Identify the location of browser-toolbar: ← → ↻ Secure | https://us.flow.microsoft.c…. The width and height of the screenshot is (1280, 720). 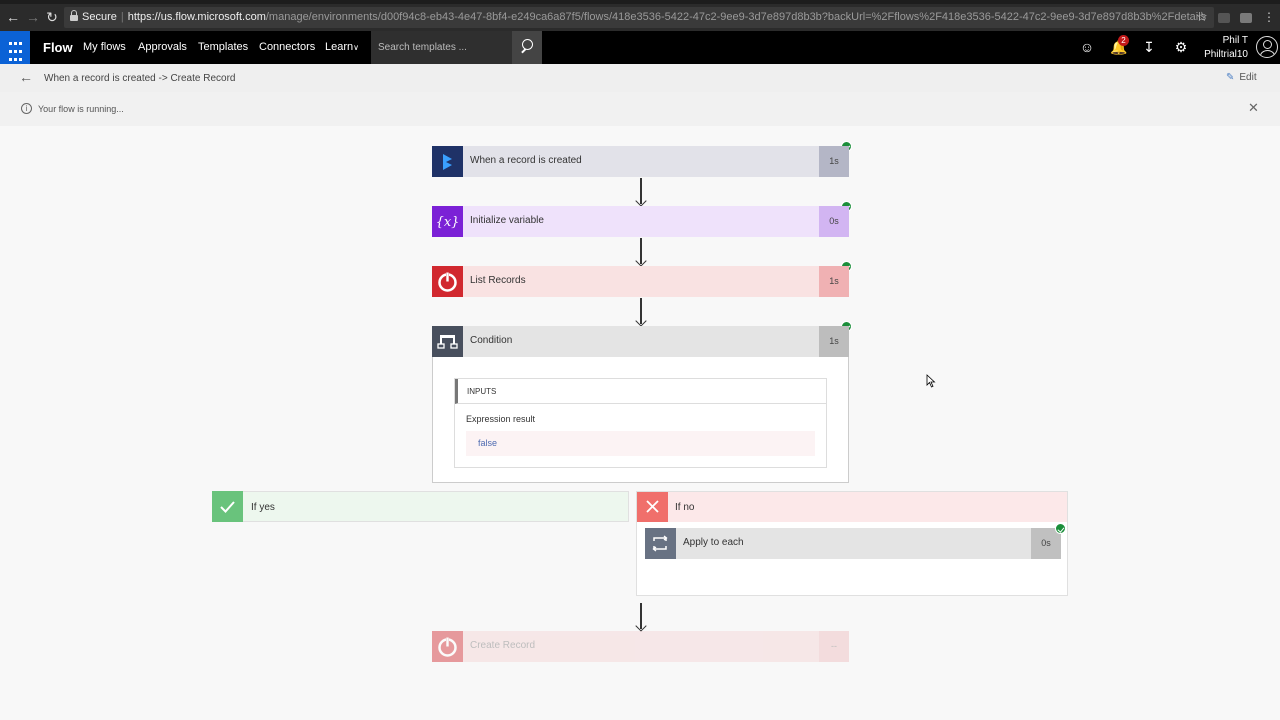
(640, 17).